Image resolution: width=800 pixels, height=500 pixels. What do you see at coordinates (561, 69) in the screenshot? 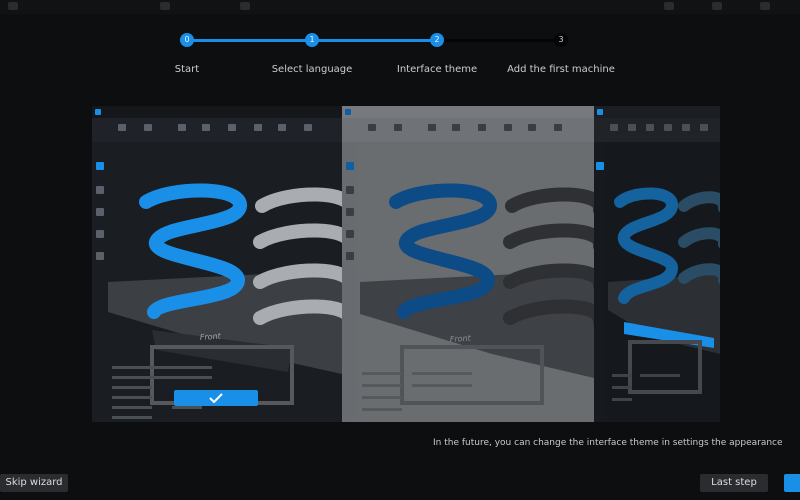
I see `step-label-machine: Add the first machine` at bounding box center [561, 69].